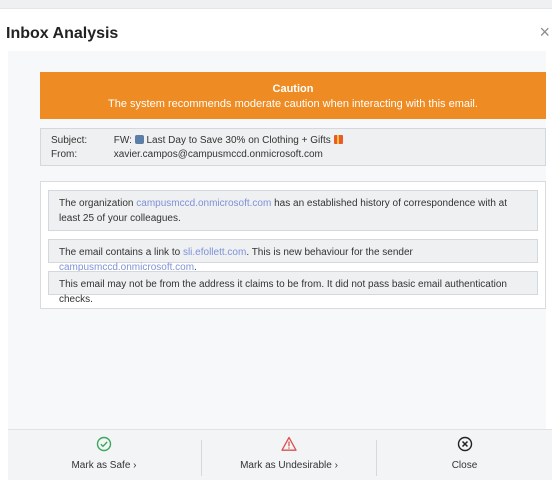 The height and width of the screenshot is (485, 552). What do you see at coordinates (464, 465) in the screenshot?
I see `close-label: Close` at bounding box center [464, 465].